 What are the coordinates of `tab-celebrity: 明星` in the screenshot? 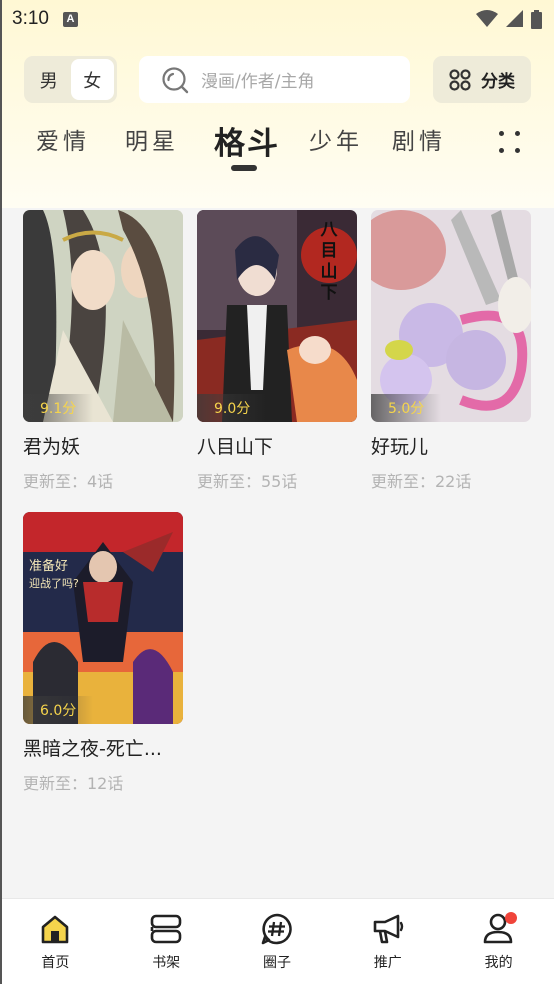 It's located at (152, 139).